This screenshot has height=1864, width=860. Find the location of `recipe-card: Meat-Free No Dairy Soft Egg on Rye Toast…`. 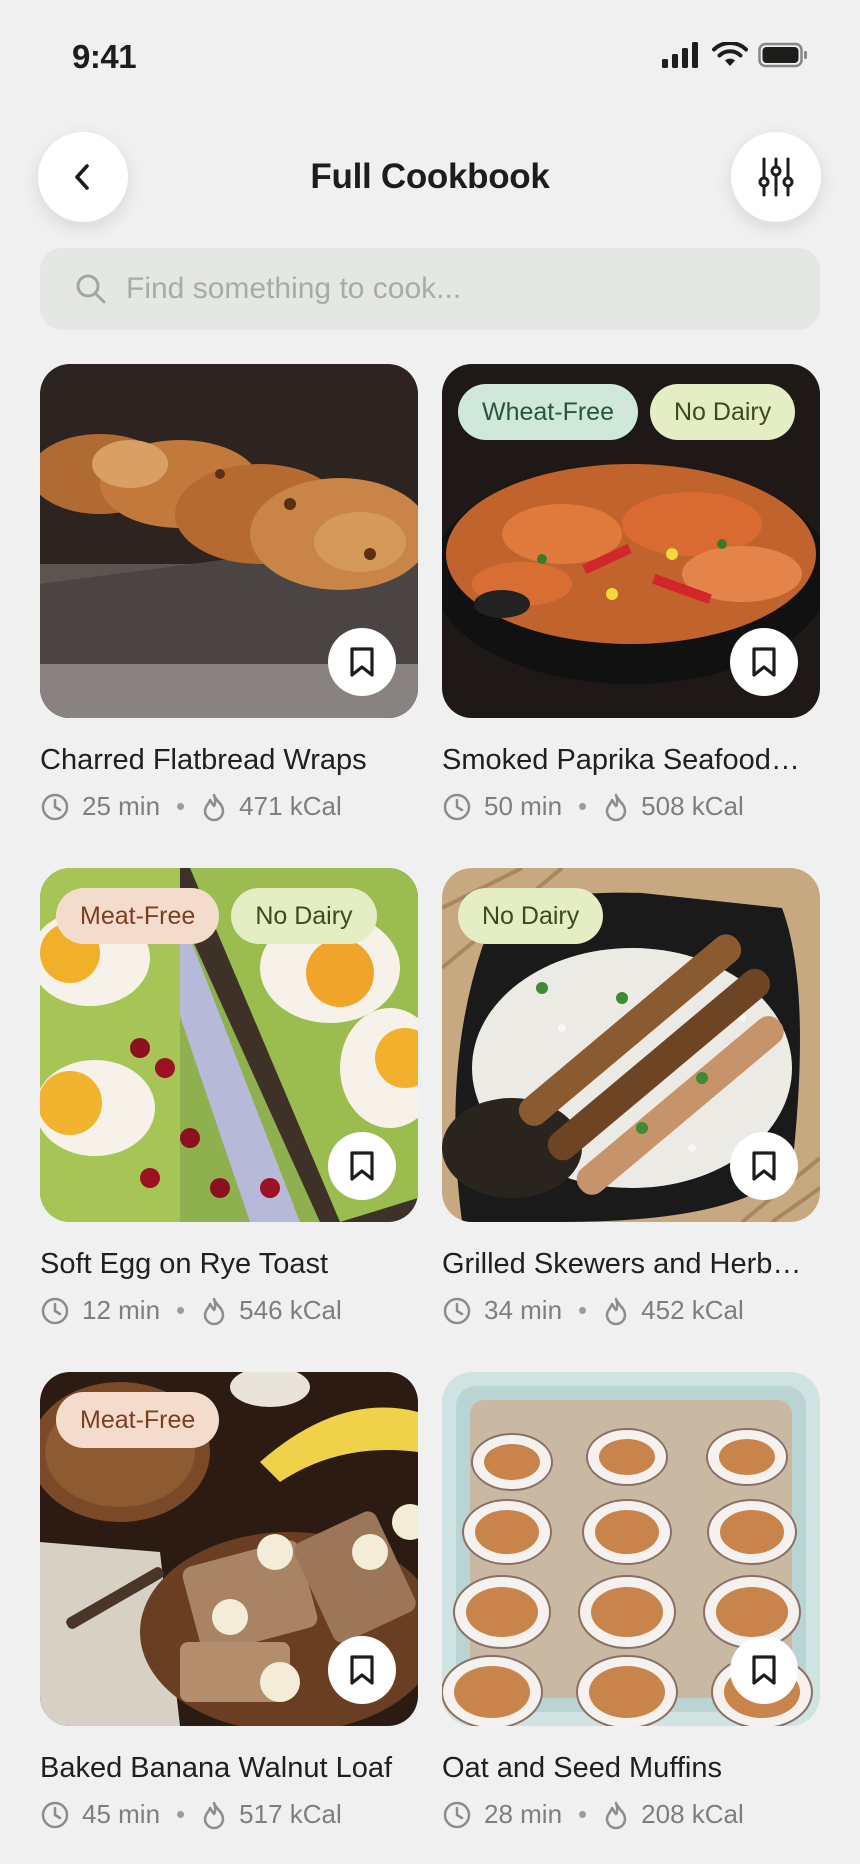

recipe-card: Meat-Free No Dairy Soft Egg on Rye Toast… is located at coordinates (229, 1097).